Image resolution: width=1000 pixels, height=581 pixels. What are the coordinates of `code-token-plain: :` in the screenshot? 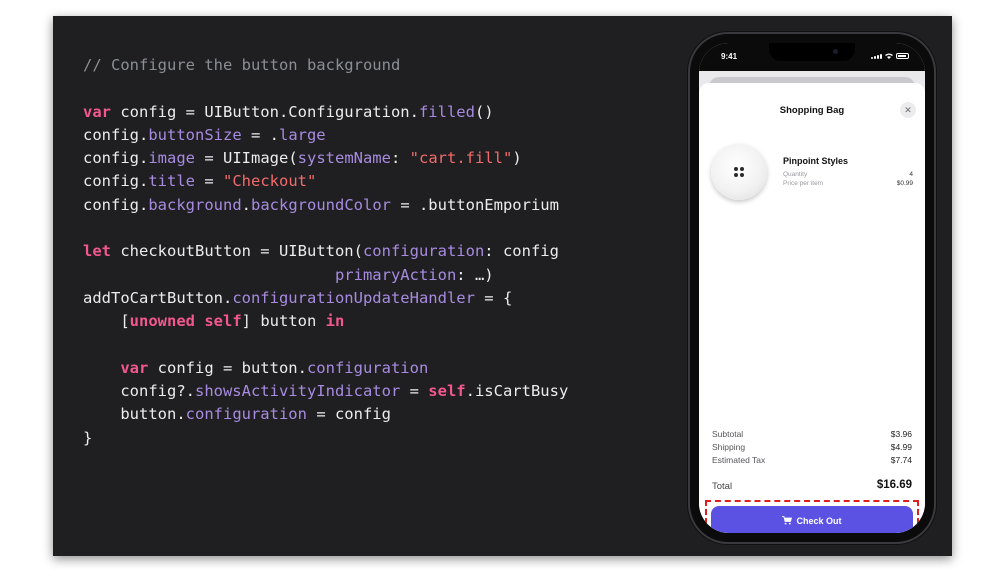 It's located at (400, 158).